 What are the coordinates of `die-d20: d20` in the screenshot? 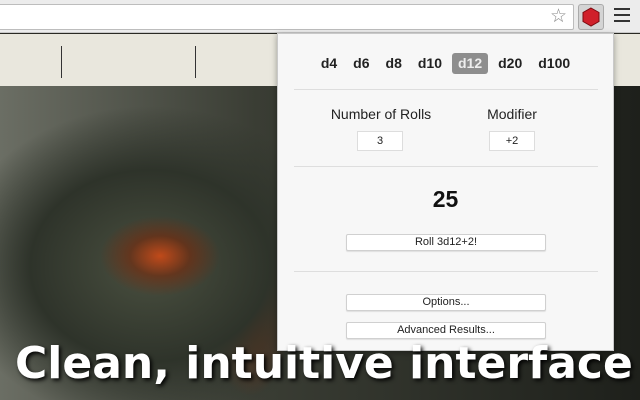 It's located at (510, 63).